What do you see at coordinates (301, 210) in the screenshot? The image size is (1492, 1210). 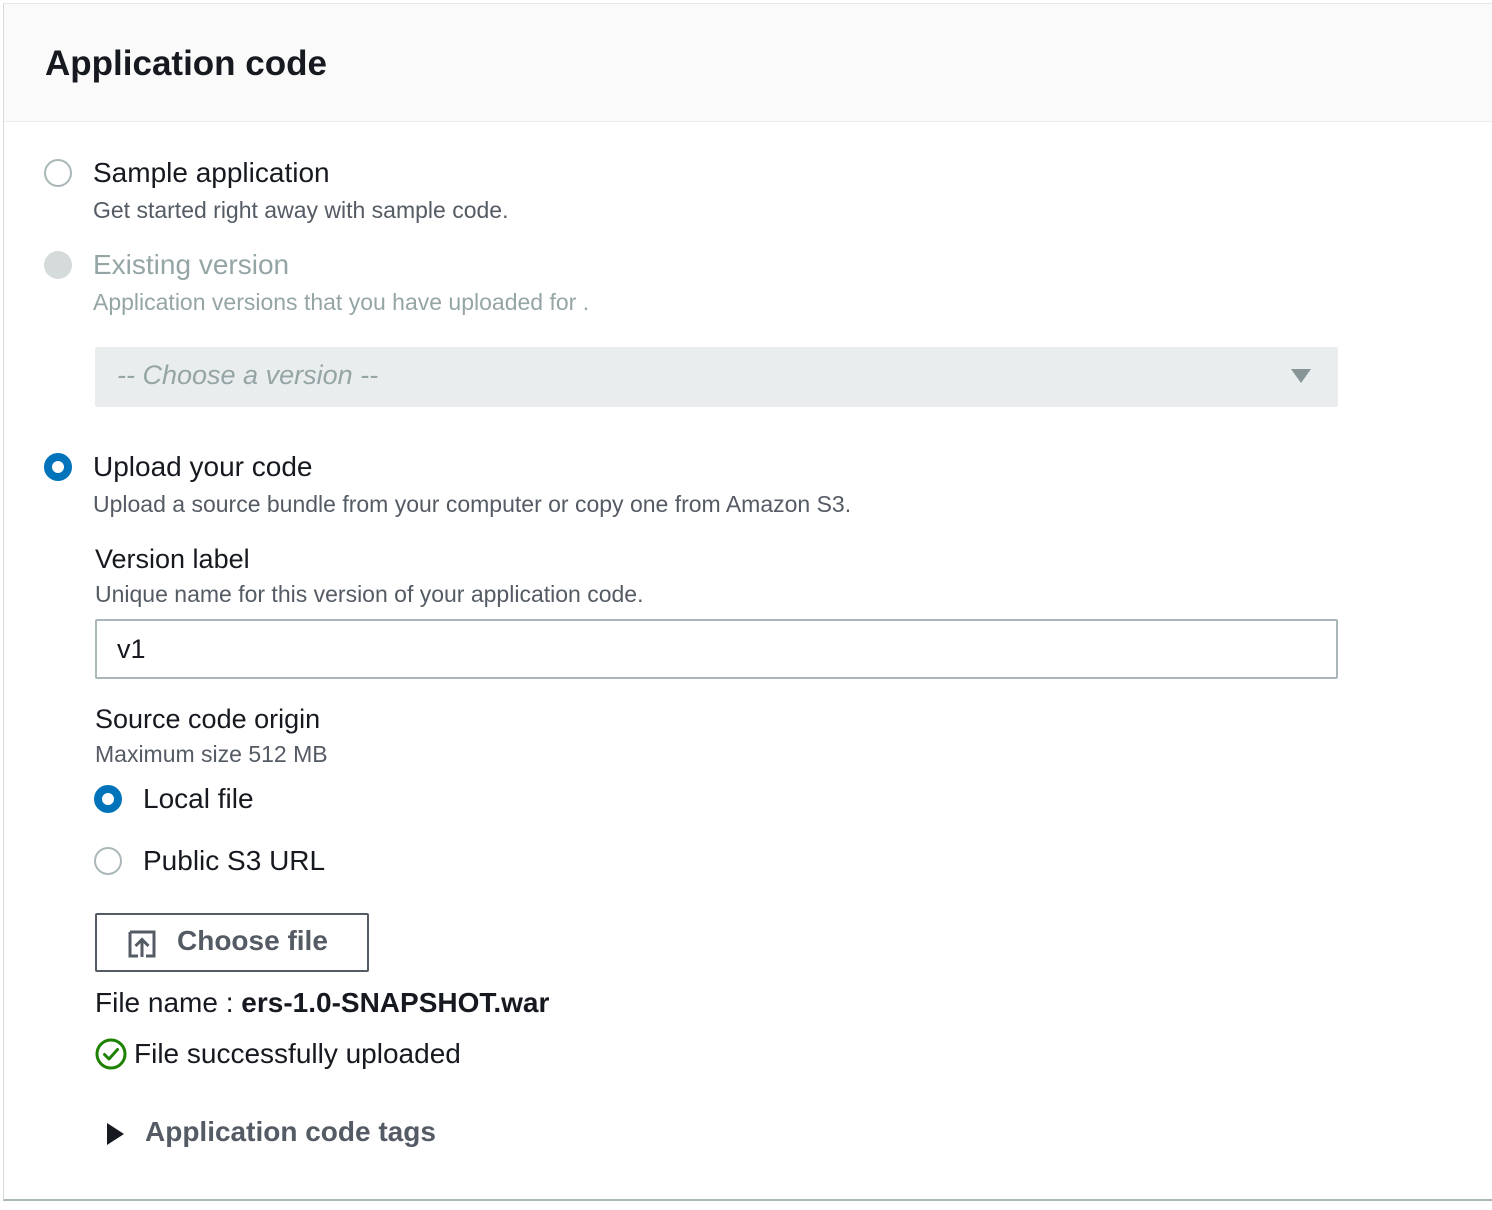 I see `sample-application-description: Get started right away with sample code.` at bounding box center [301, 210].